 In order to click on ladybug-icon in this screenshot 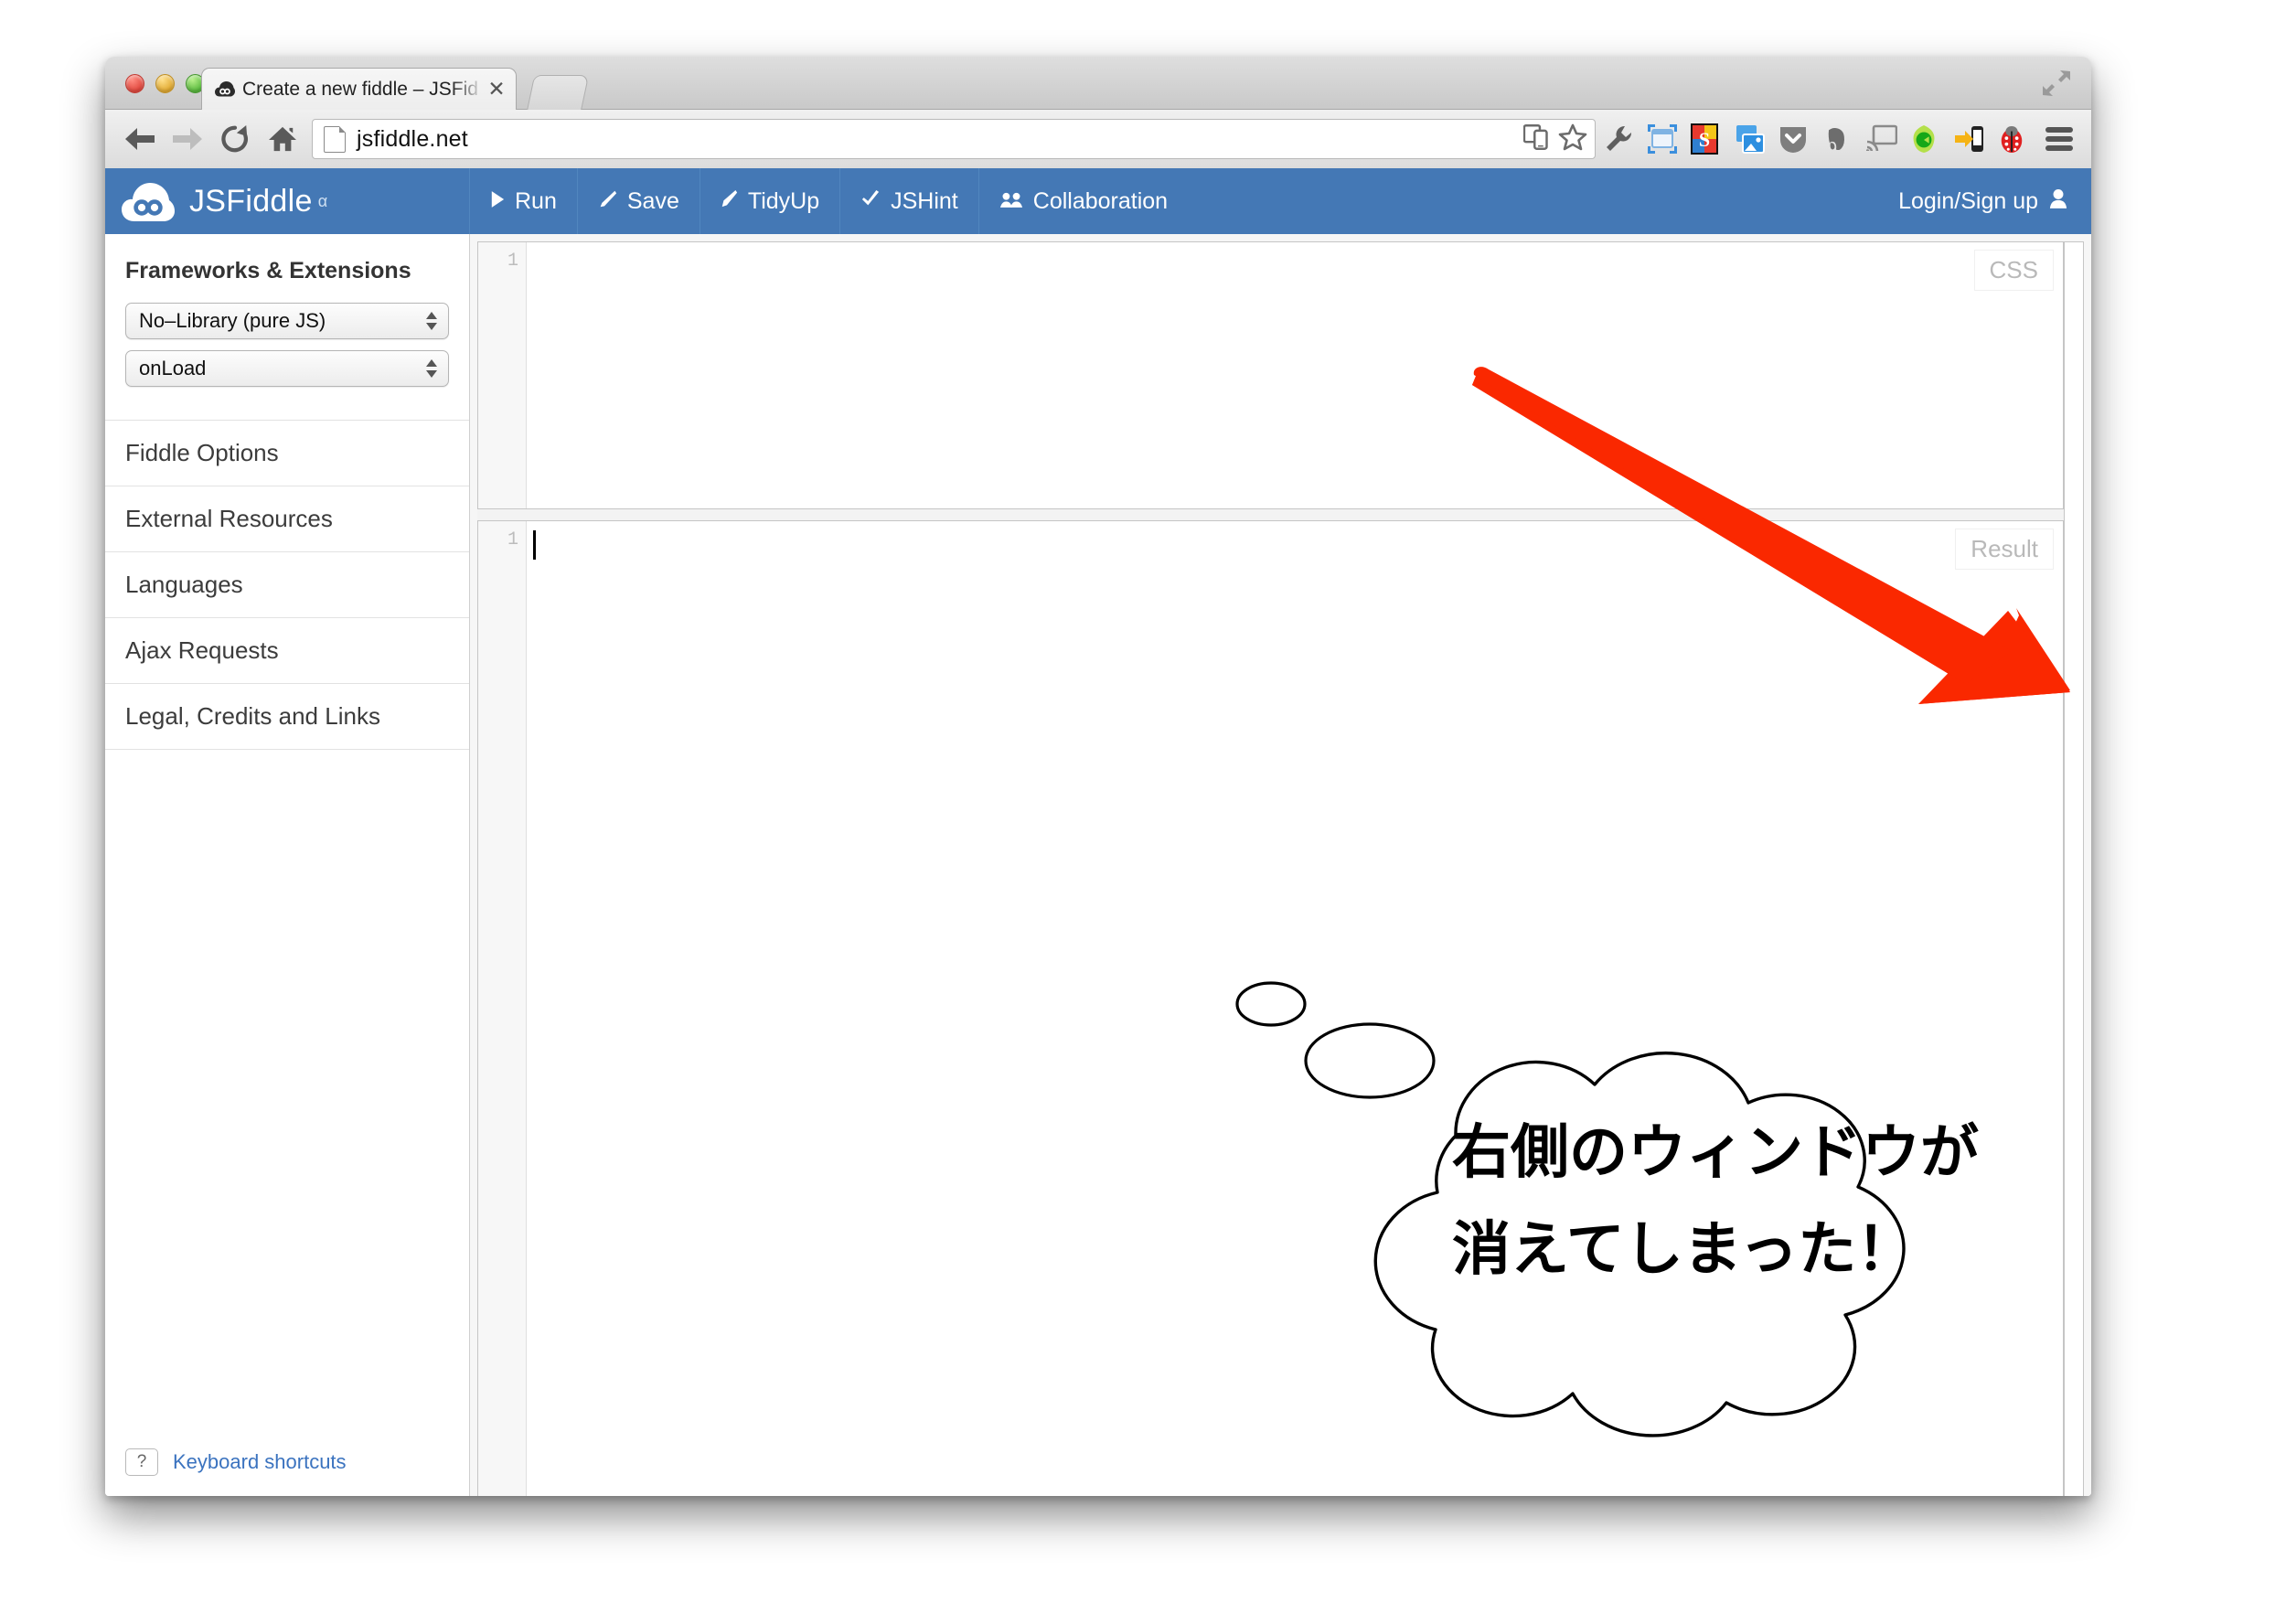, I will do `click(2013, 139)`.